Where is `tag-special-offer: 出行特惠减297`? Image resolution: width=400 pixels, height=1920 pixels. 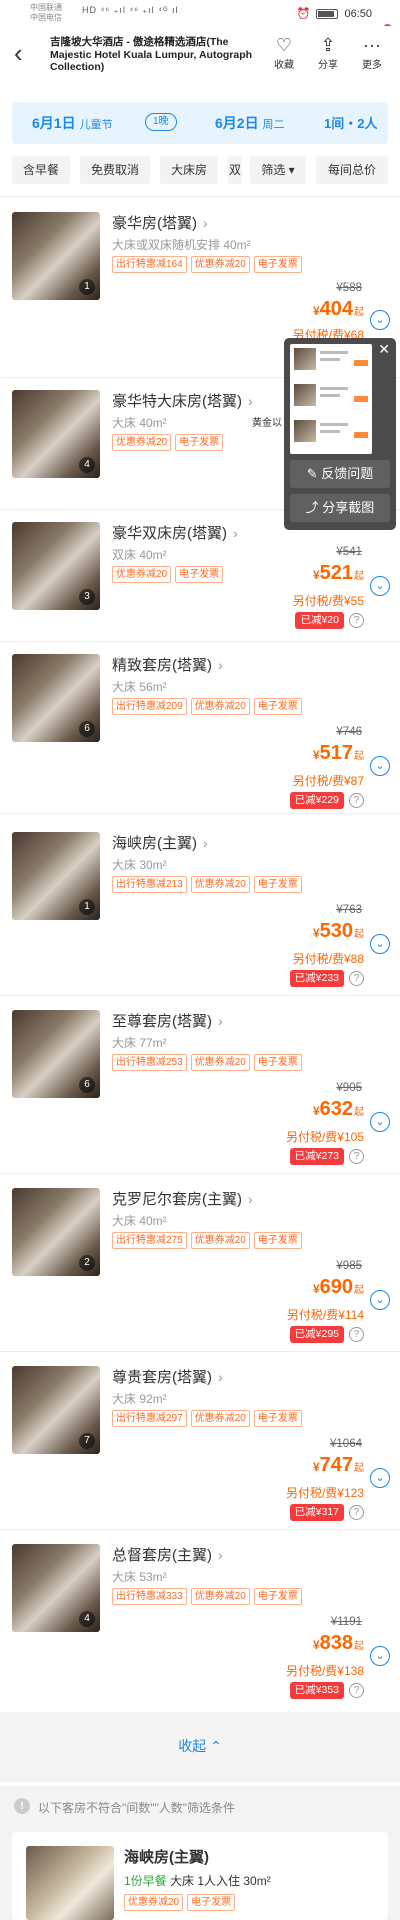 tag-special-offer: 出行特惠减297 is located at coordinates (149, 1418).